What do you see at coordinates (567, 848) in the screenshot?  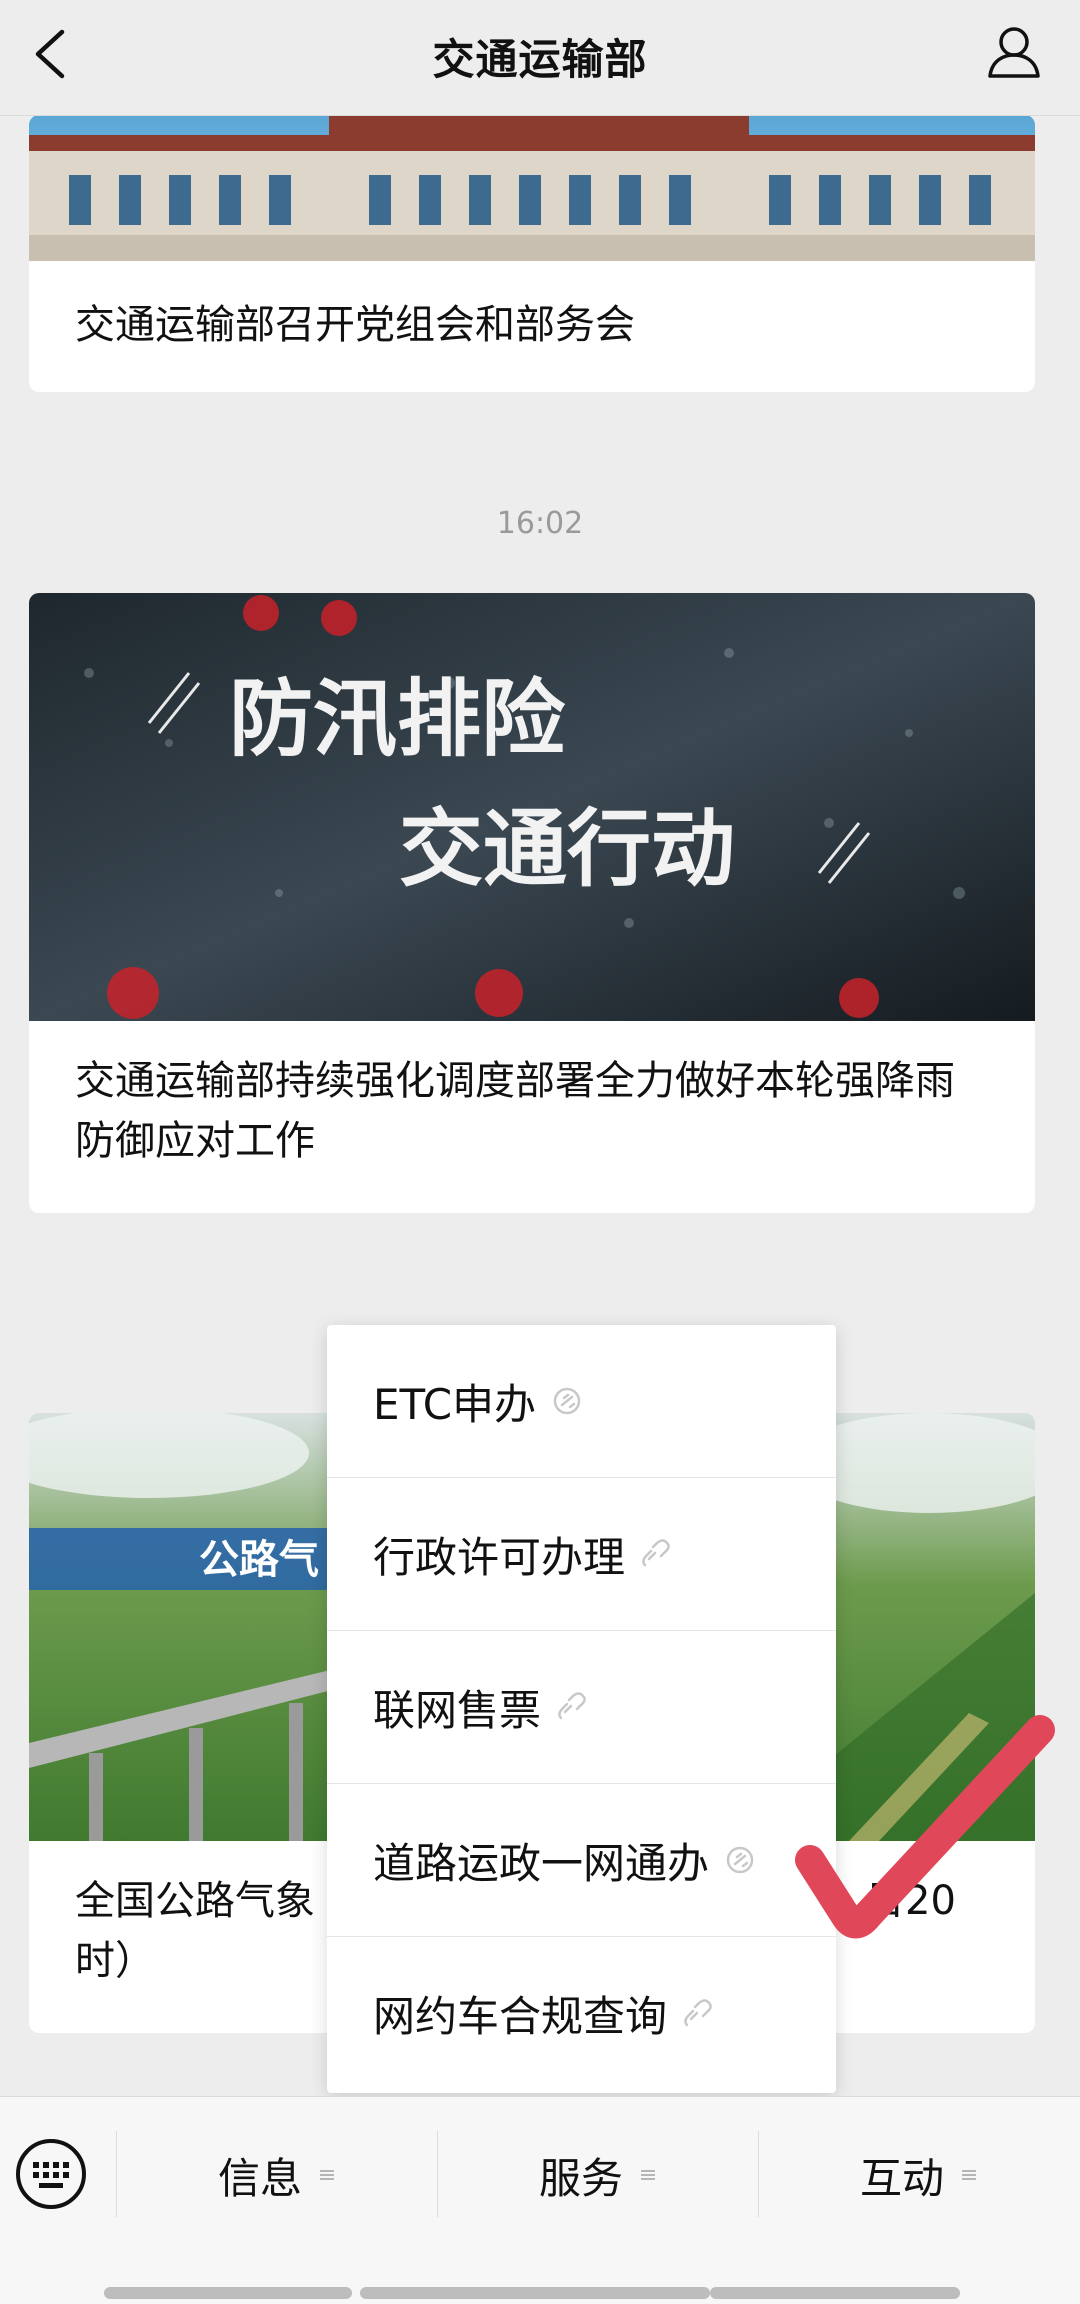 I see `image-headline-2: 交通行动` at bounding box center [567, 848].